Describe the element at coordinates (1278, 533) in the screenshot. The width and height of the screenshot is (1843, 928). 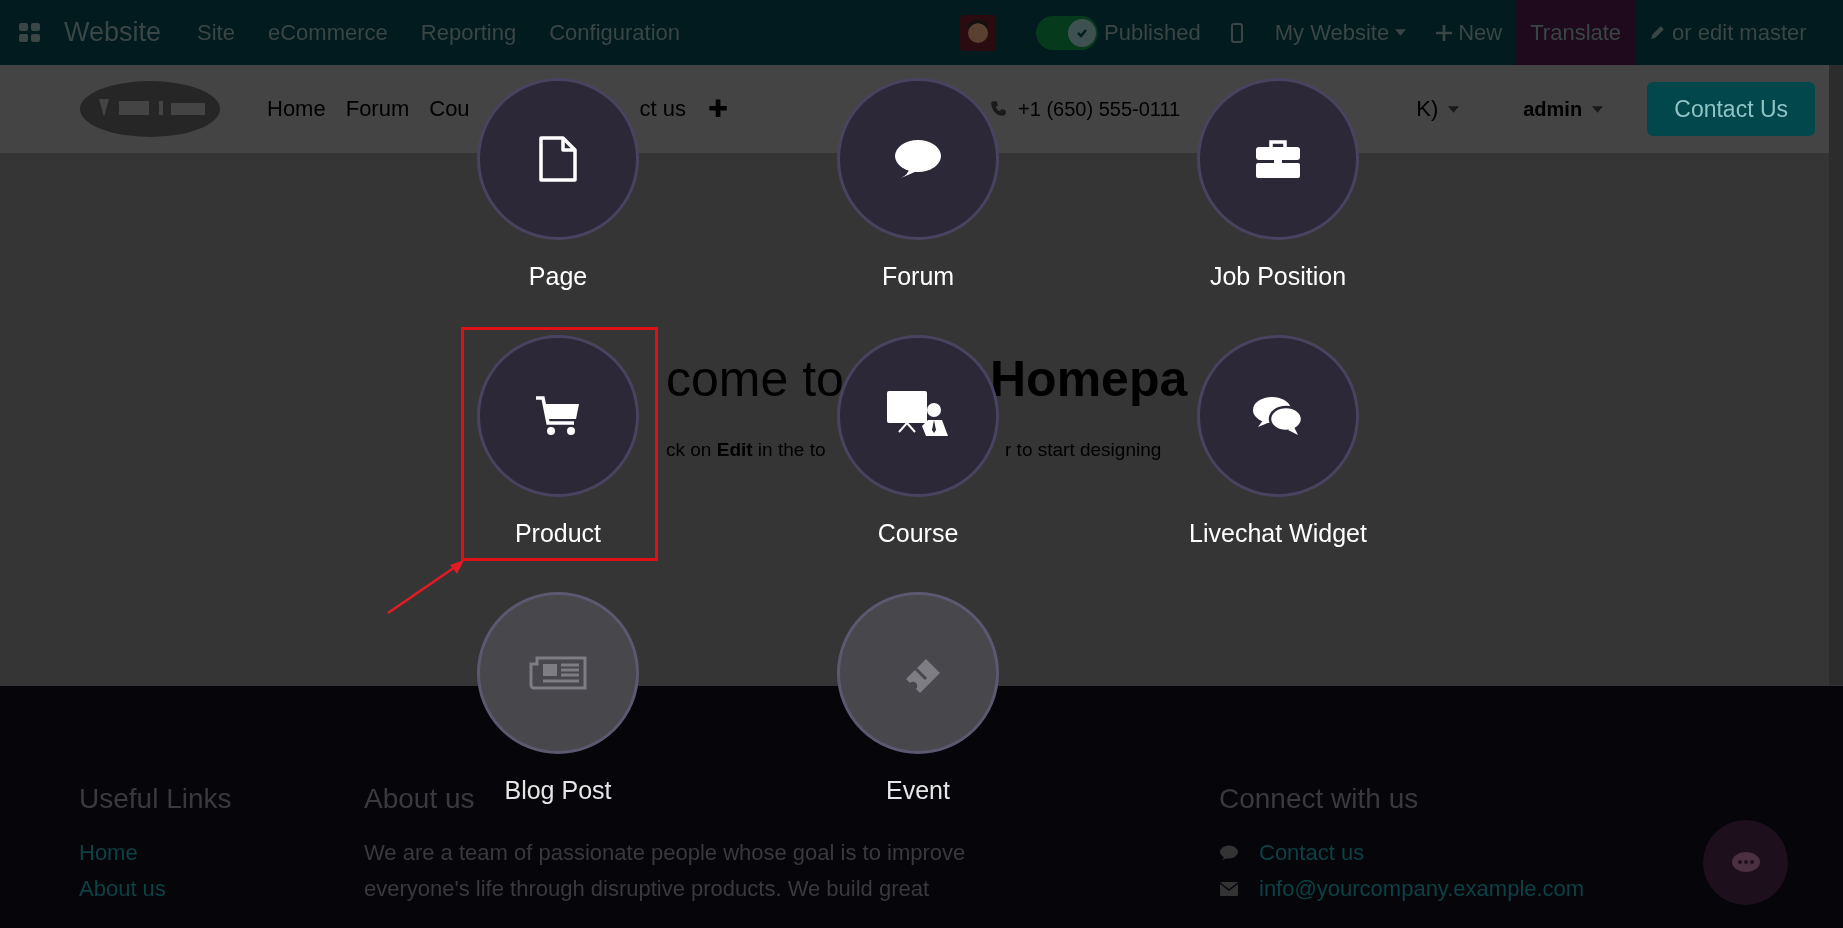
I see `new-content-label: Livechat Widget` at that location.